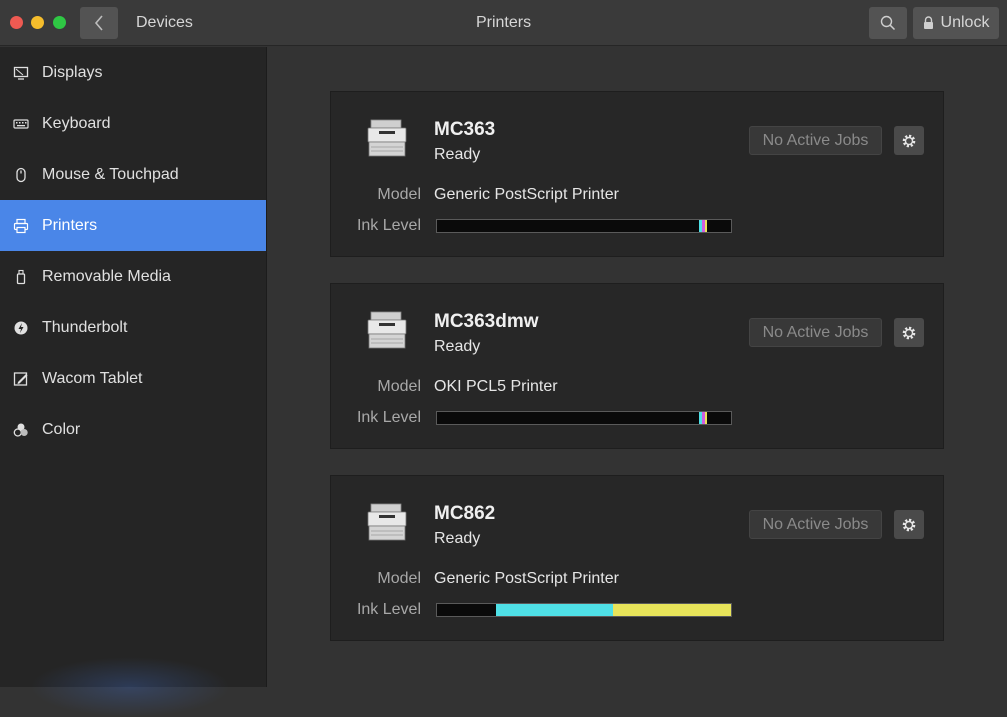 This screenshot has width=1007, height=717. What do you see at coordinates (85, 327) in the screenshot?
I see `sidebar-item-label: Thunderbolt` at bounding box center [85, 327].